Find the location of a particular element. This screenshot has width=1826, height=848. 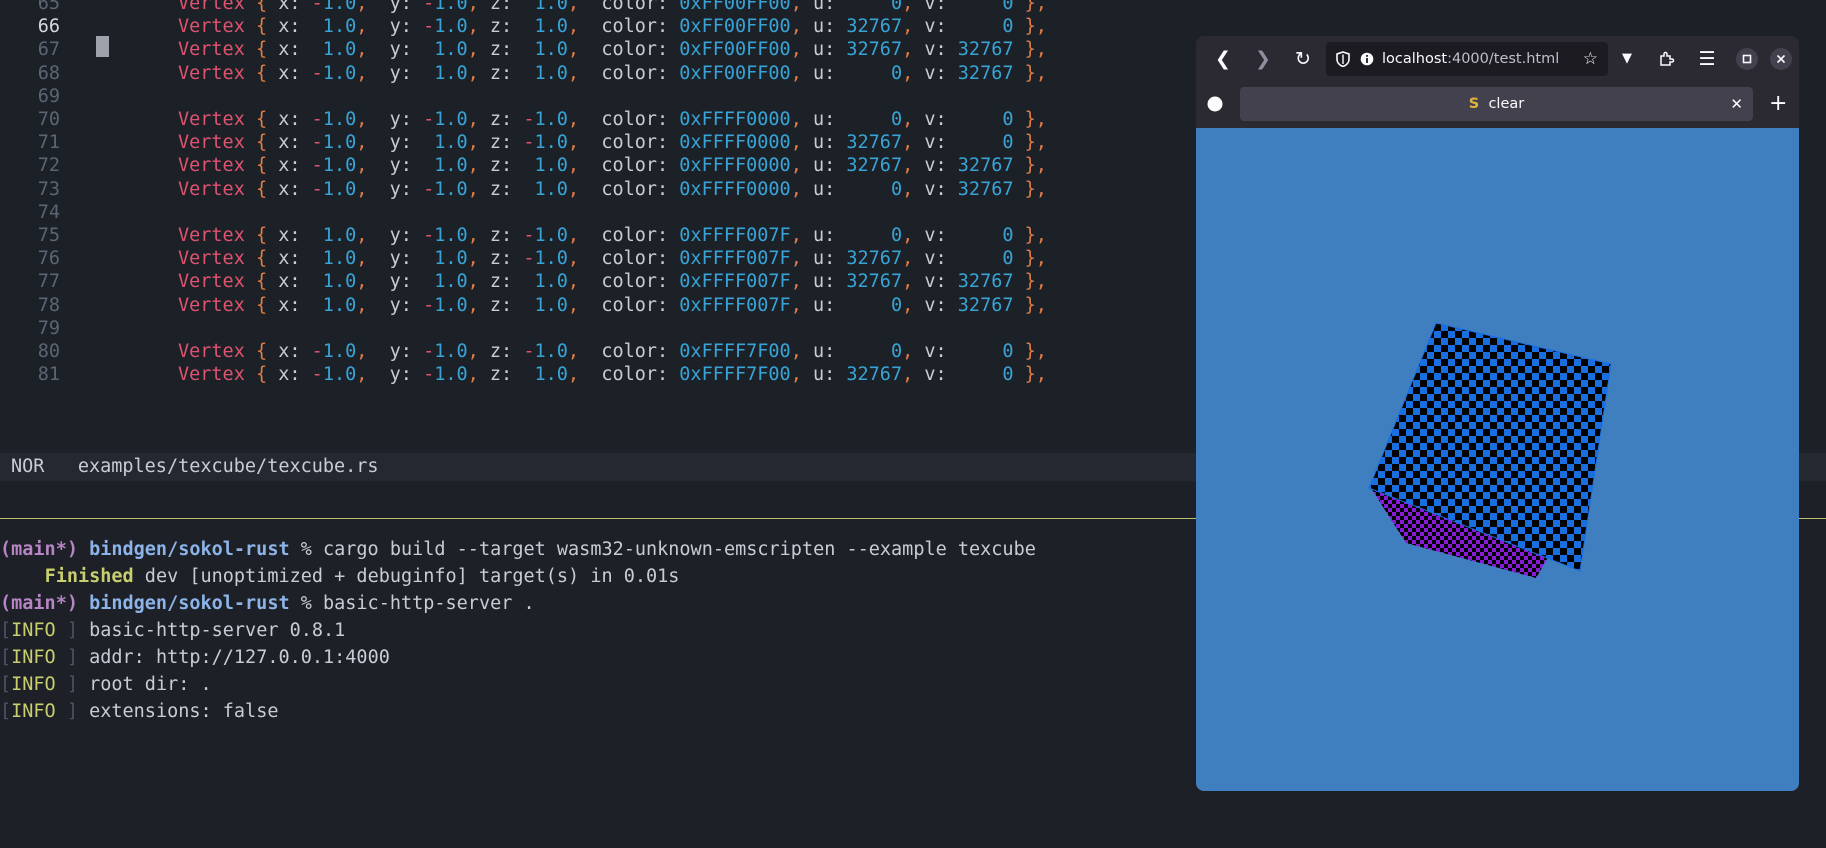

bracket: ] is located at coordinates (66, 711).